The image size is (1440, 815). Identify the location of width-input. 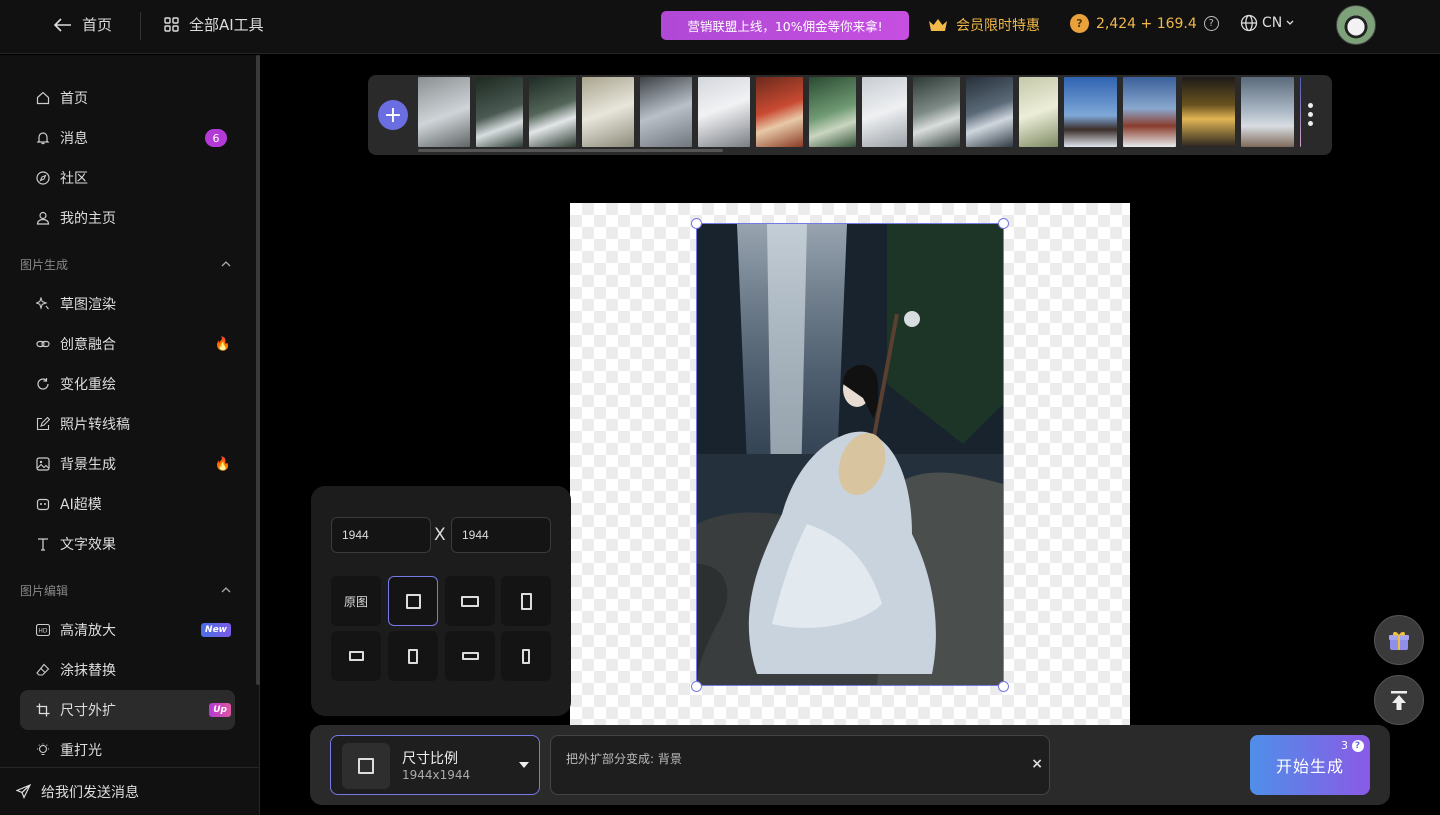
(381, 535).